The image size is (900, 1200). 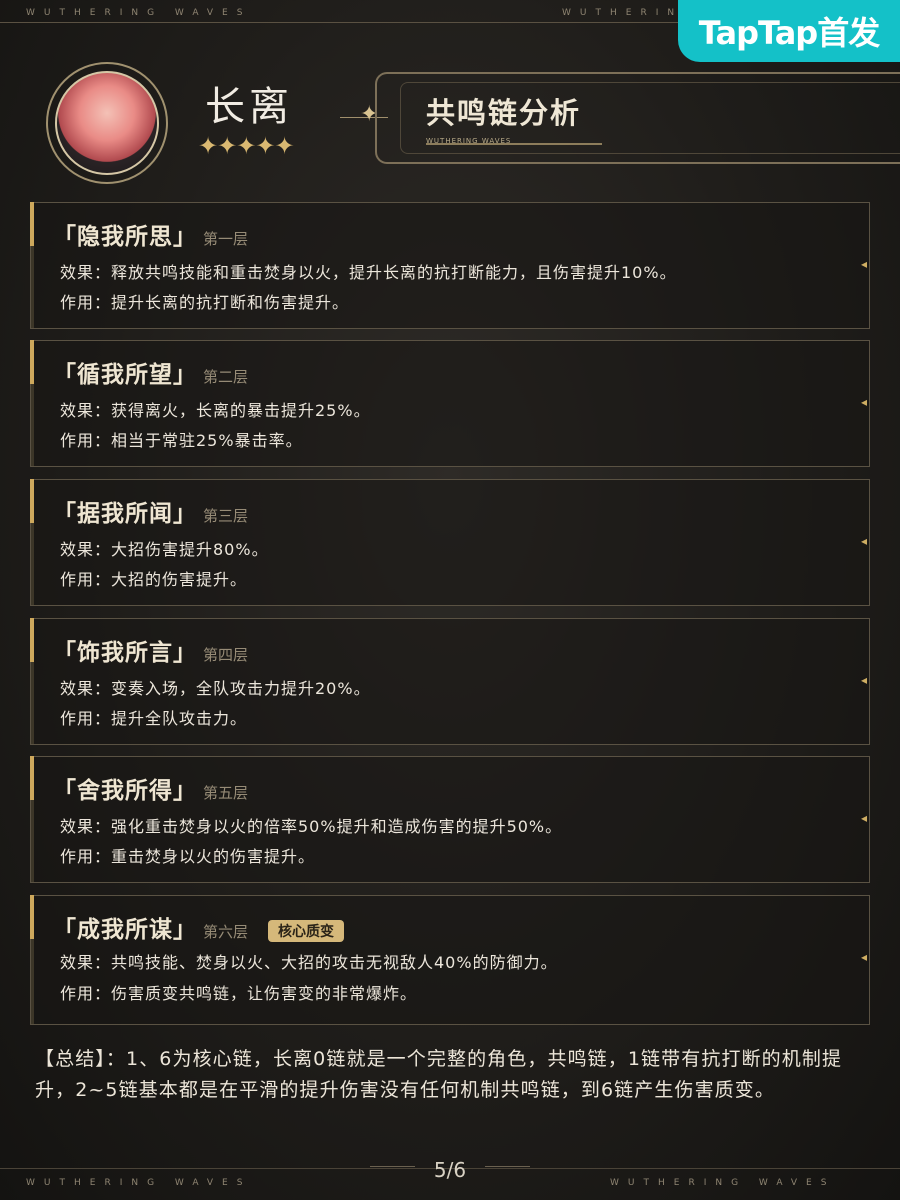 I want to click on chain-effect: 效果：获得离火，长离的暴击提升25%。, so click(x=215, y=410).